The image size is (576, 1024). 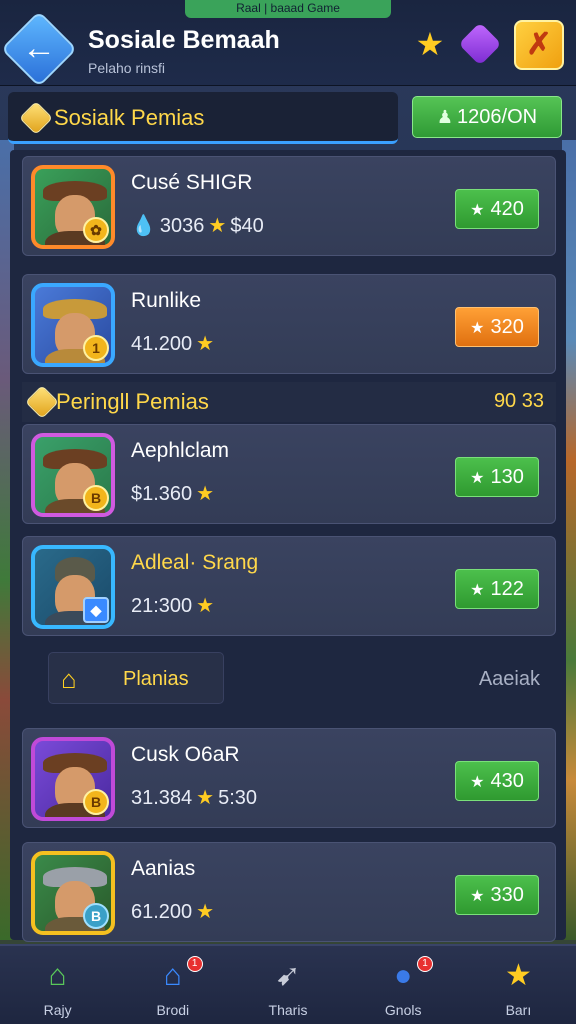 What do you see at coordinates (163, 868) in the screenshot?
I see `player-name: Aanias` at bounding box center [163, 868].